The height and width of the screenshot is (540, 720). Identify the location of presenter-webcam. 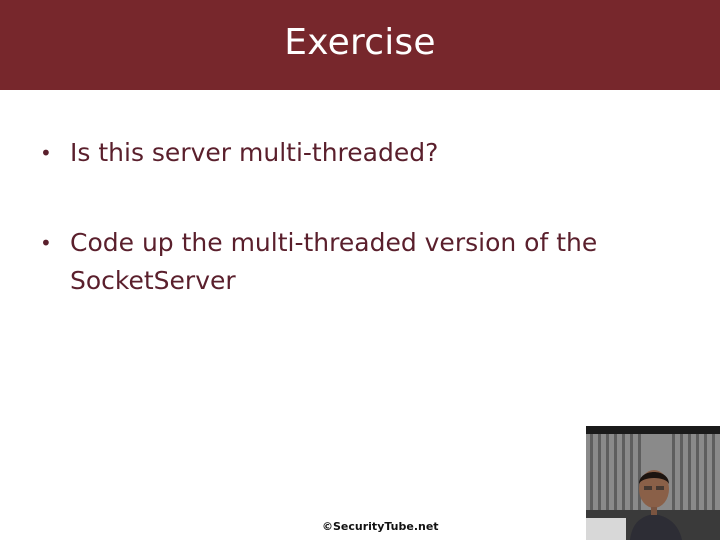
(653, 483).